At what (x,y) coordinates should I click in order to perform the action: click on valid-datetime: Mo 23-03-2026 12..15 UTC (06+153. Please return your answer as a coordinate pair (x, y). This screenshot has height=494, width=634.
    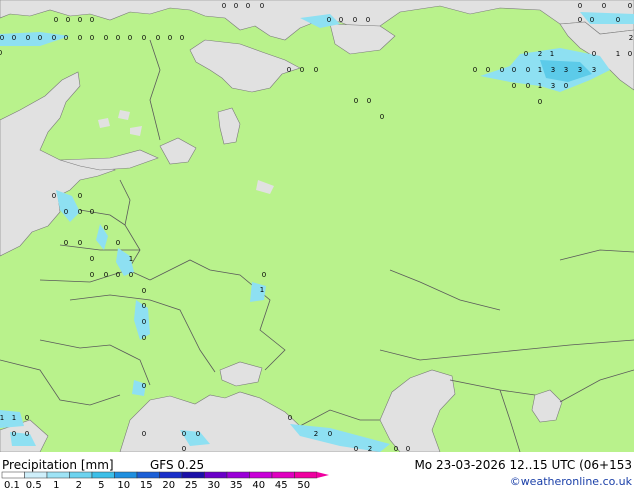
    Looking at the image, I should click on (523, 465).